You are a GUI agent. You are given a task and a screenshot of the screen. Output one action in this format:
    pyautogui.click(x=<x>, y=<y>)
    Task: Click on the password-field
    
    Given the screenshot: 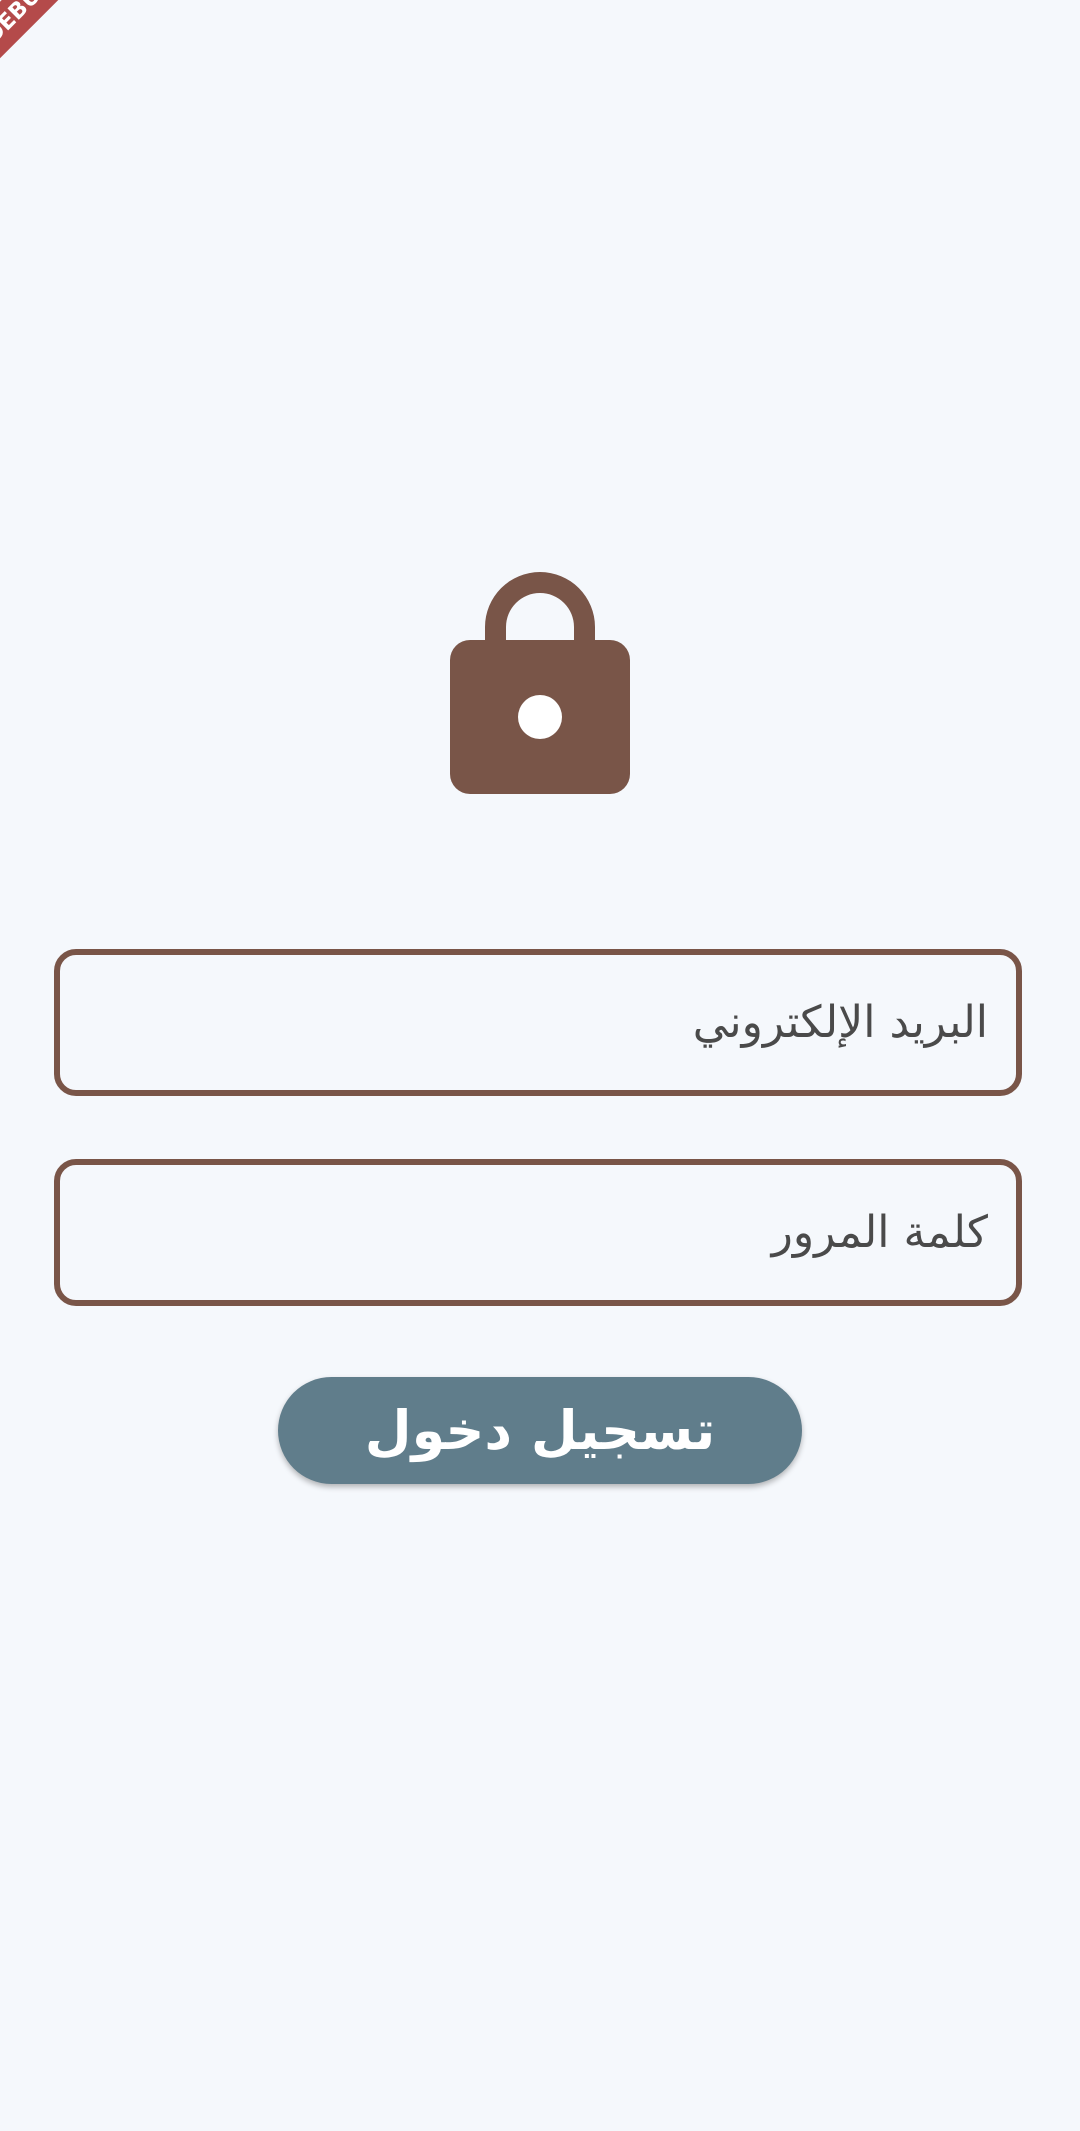 What is the action you would take?
    pyautogui.click(x=538, y=1232)
    